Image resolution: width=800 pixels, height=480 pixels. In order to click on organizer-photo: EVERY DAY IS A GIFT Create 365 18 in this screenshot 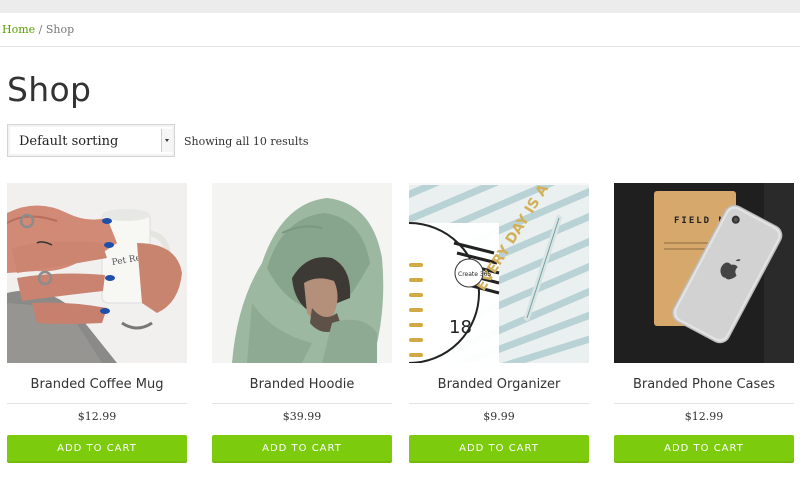, I will do `click(499, 273)`.